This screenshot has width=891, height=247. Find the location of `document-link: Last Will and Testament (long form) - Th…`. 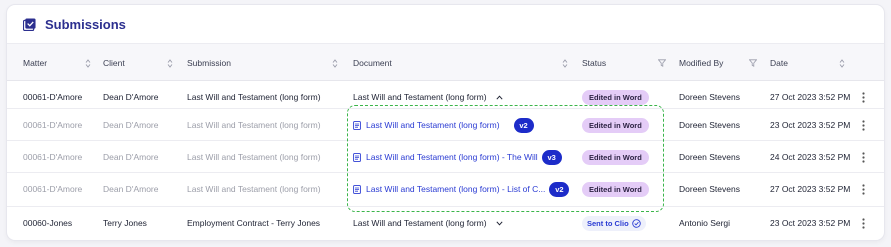

document-link: Last Will and Testament (long form) - Th… is located at coordinates (457, 157).